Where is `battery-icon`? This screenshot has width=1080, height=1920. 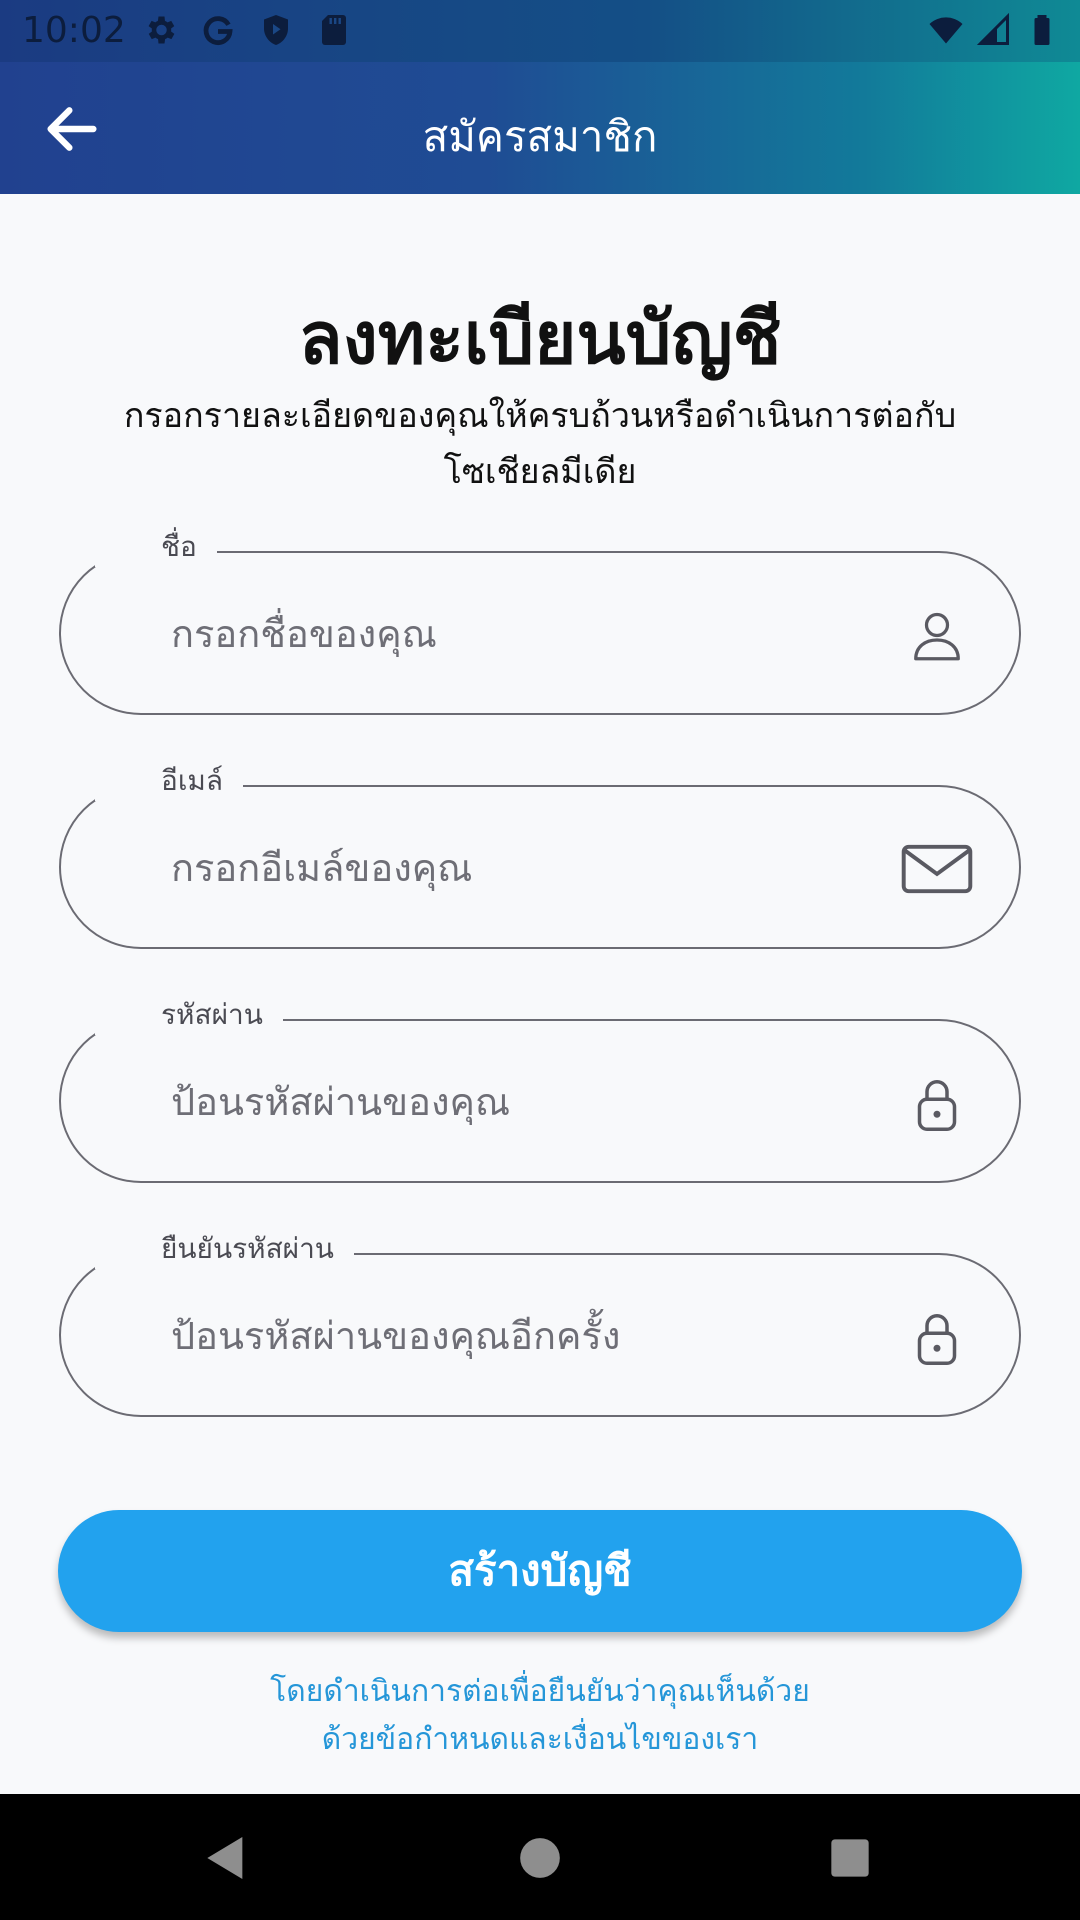
battery-icon is located at coordinates (1042, 30).